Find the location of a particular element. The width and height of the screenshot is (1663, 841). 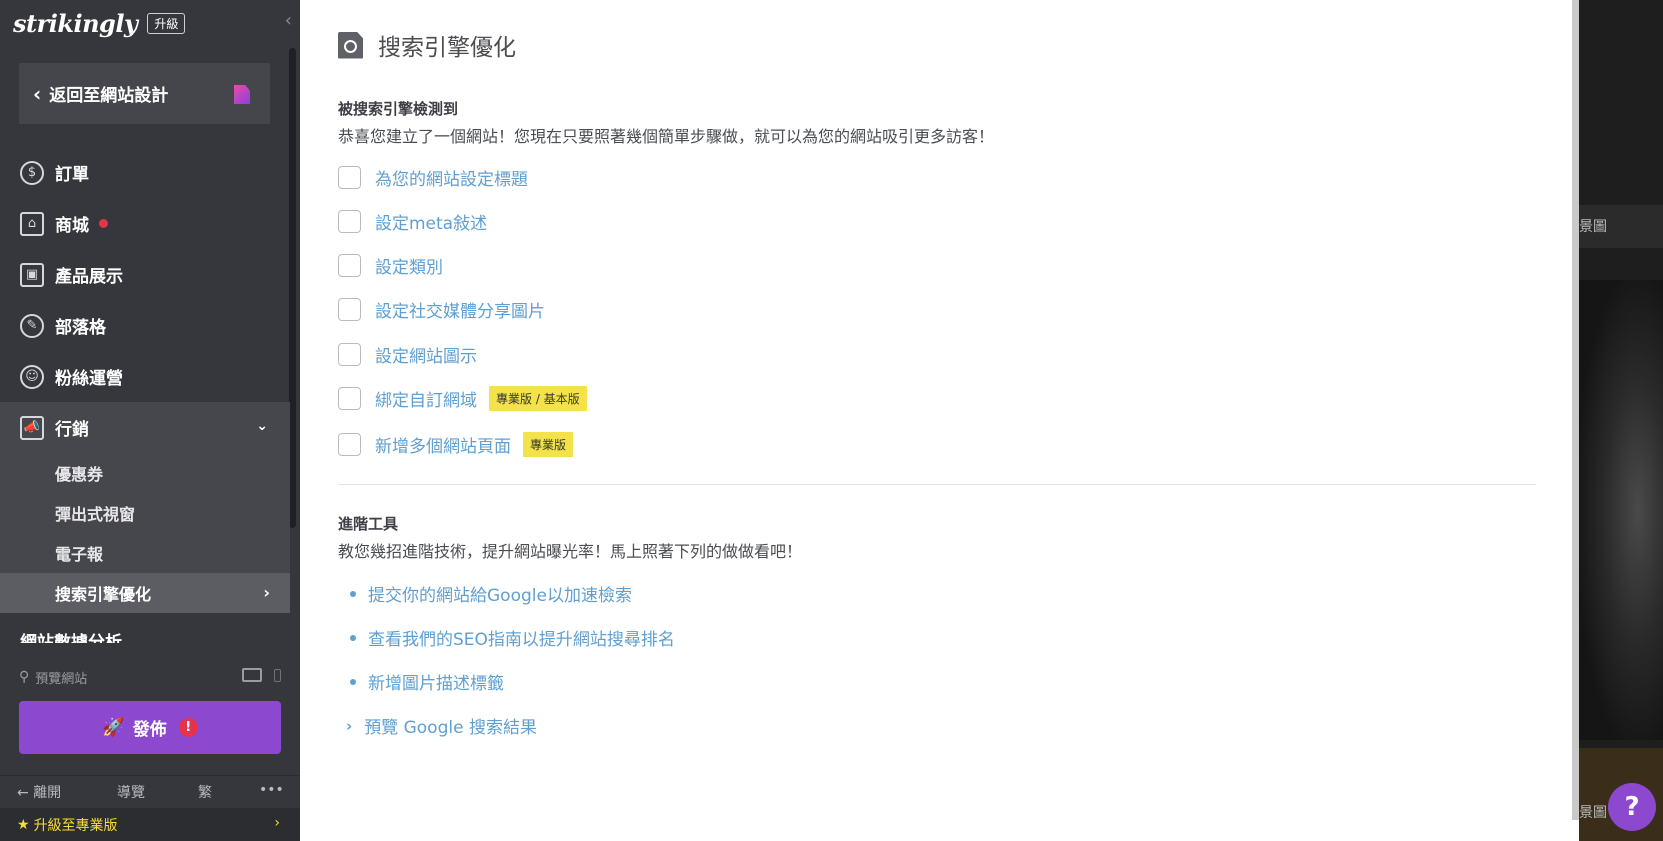

preview-google-toggle: › 預覽 Google 搜索結果 is located at coordinates (441, 726).